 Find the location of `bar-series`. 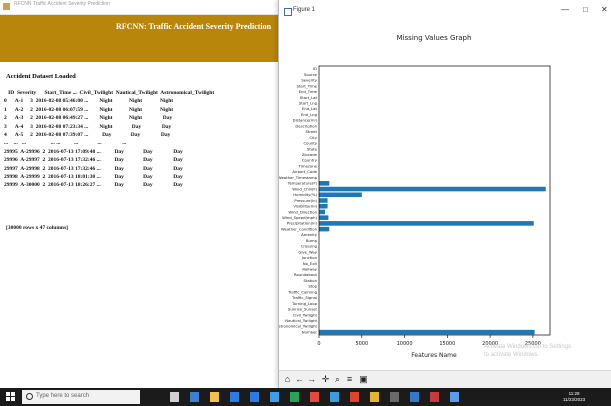

bar-series is located at coordinates (432, 258).